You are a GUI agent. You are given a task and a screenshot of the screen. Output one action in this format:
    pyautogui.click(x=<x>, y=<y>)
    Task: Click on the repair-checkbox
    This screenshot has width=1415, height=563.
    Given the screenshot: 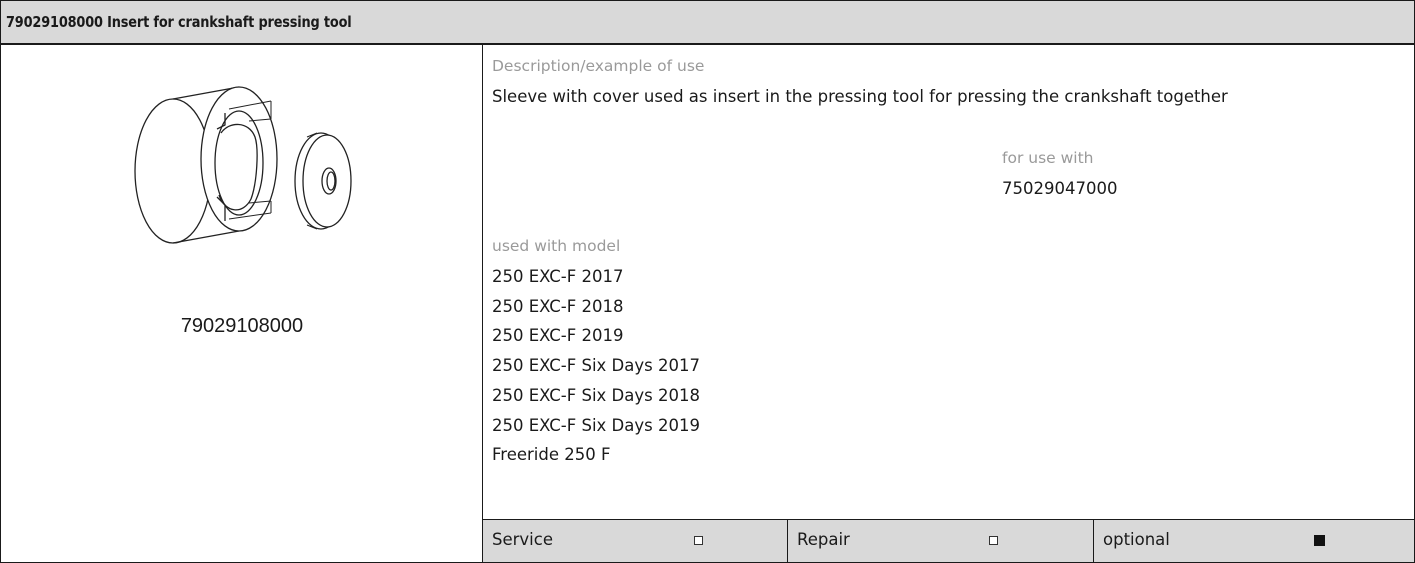 What is the action you would take?
    pyautogui.click(x=993, y=540)
    